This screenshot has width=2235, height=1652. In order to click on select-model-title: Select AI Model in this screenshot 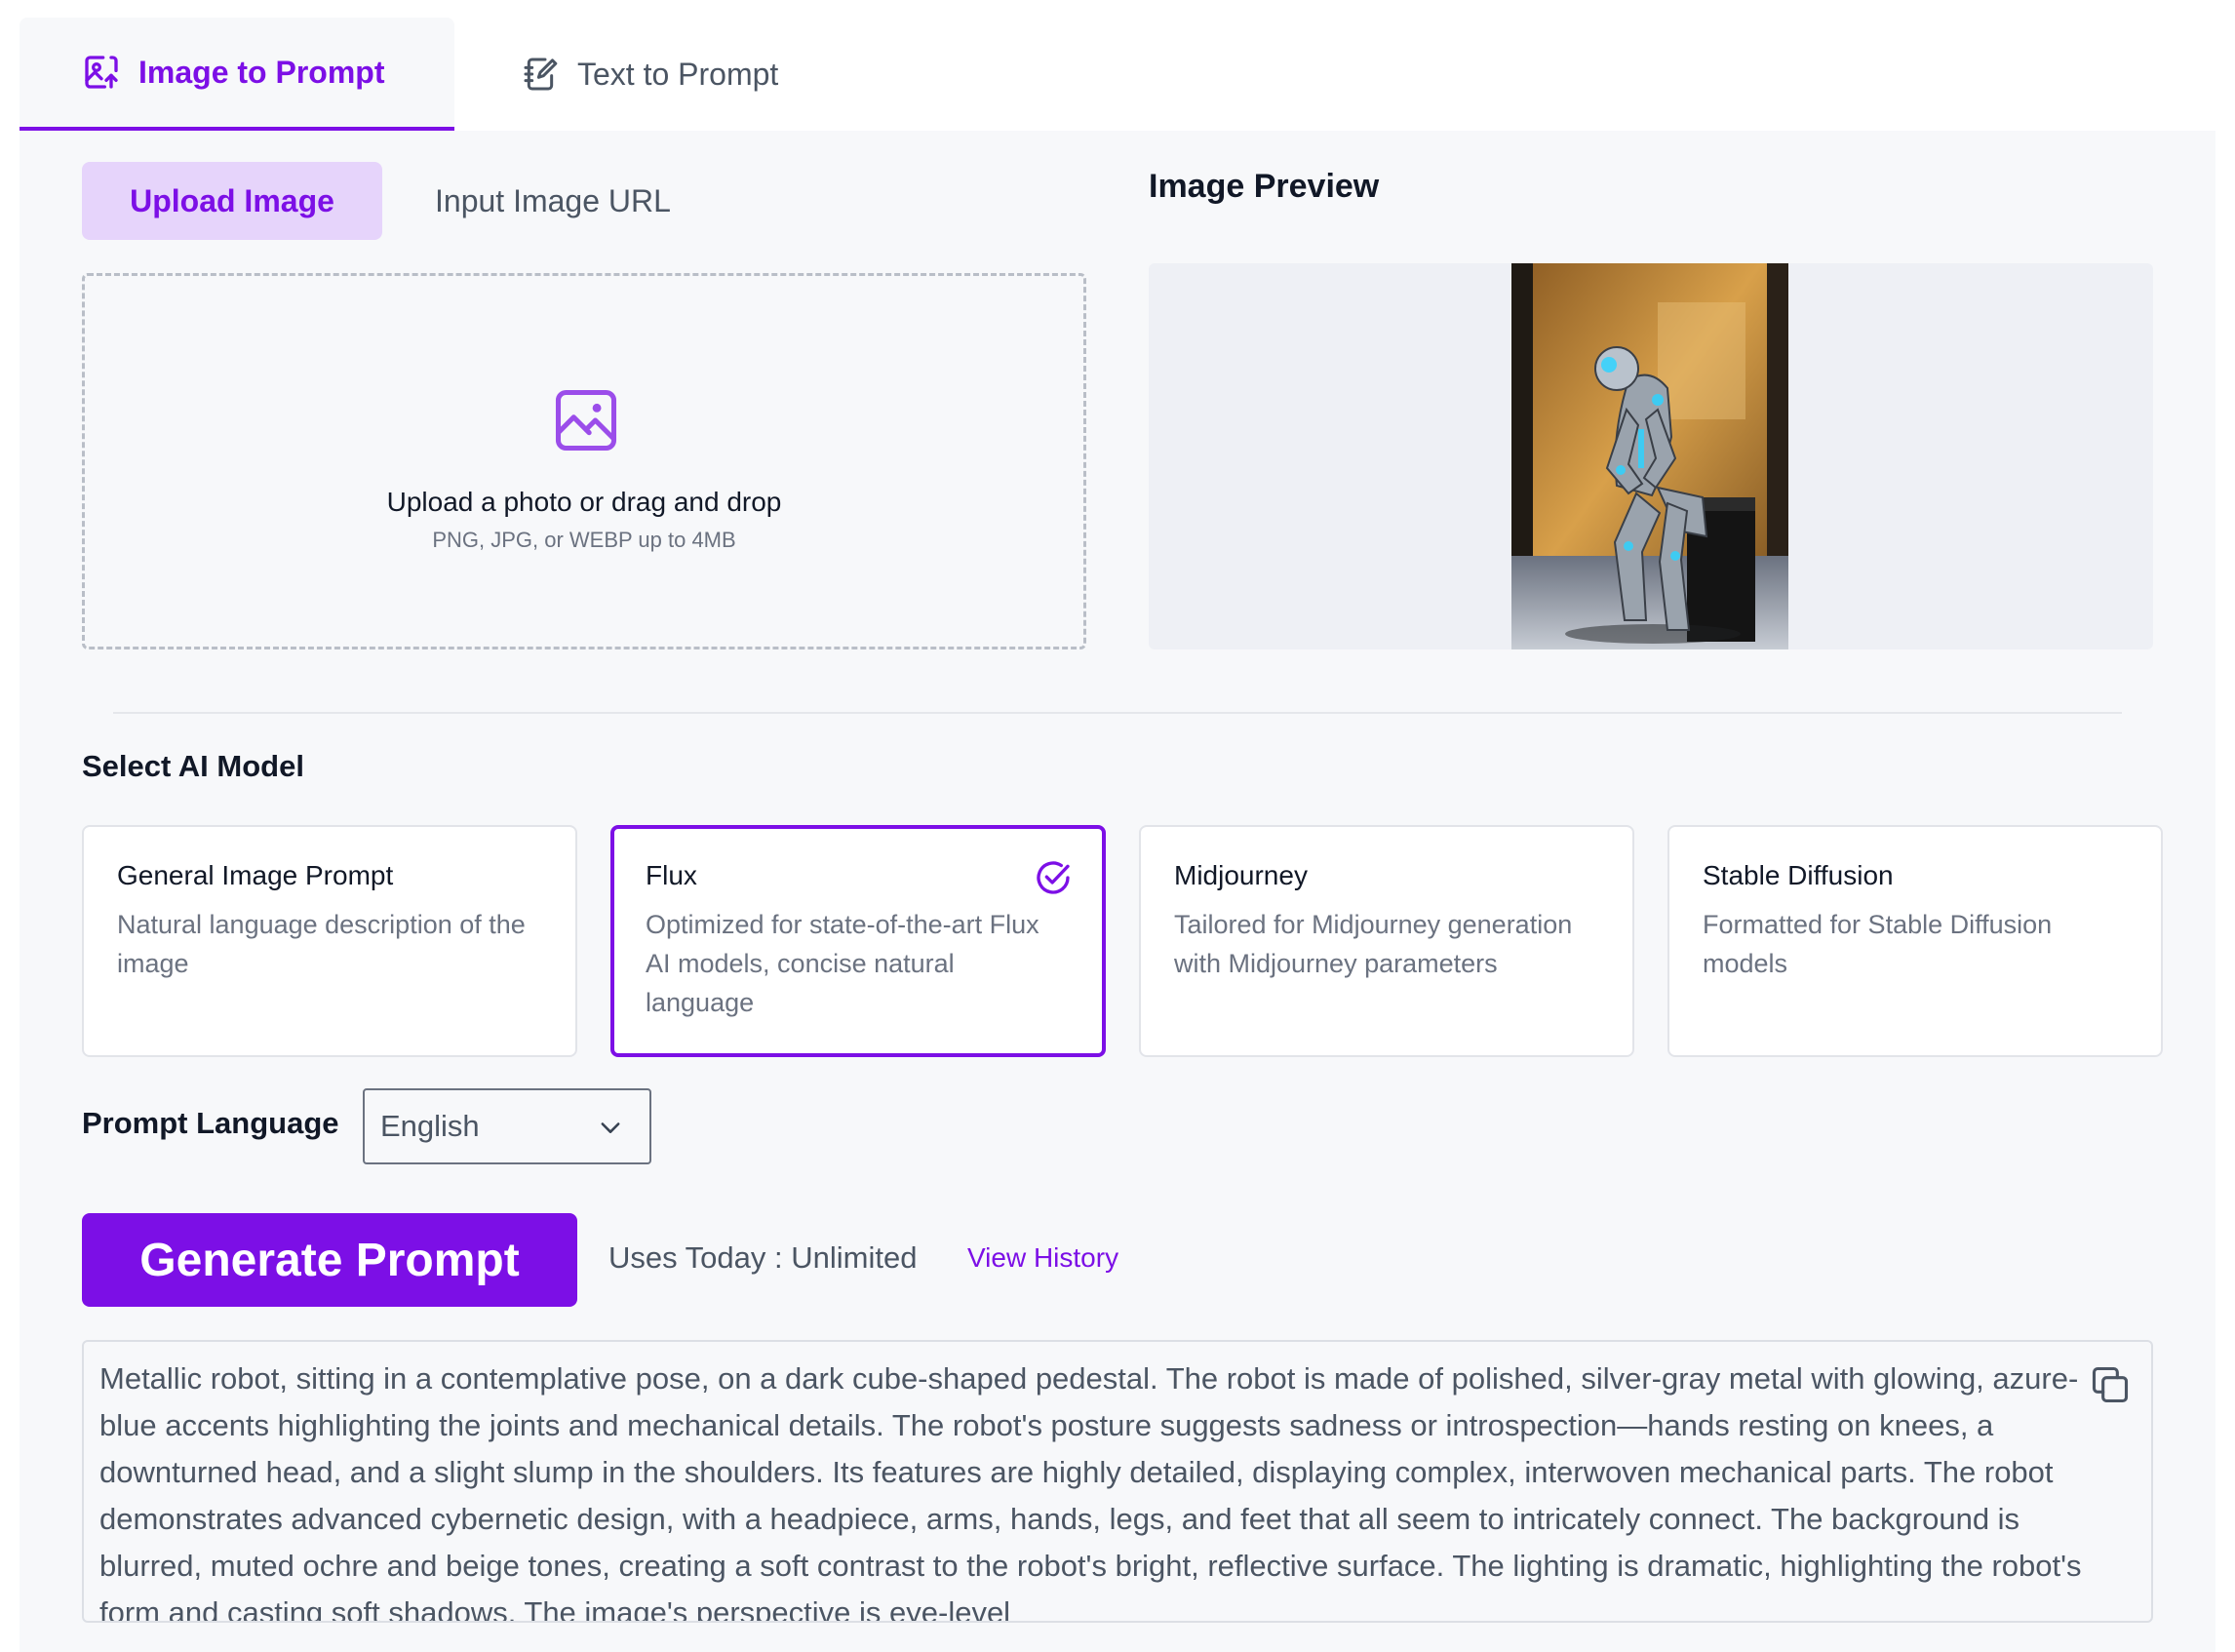, I will do `click(193, 766)`.